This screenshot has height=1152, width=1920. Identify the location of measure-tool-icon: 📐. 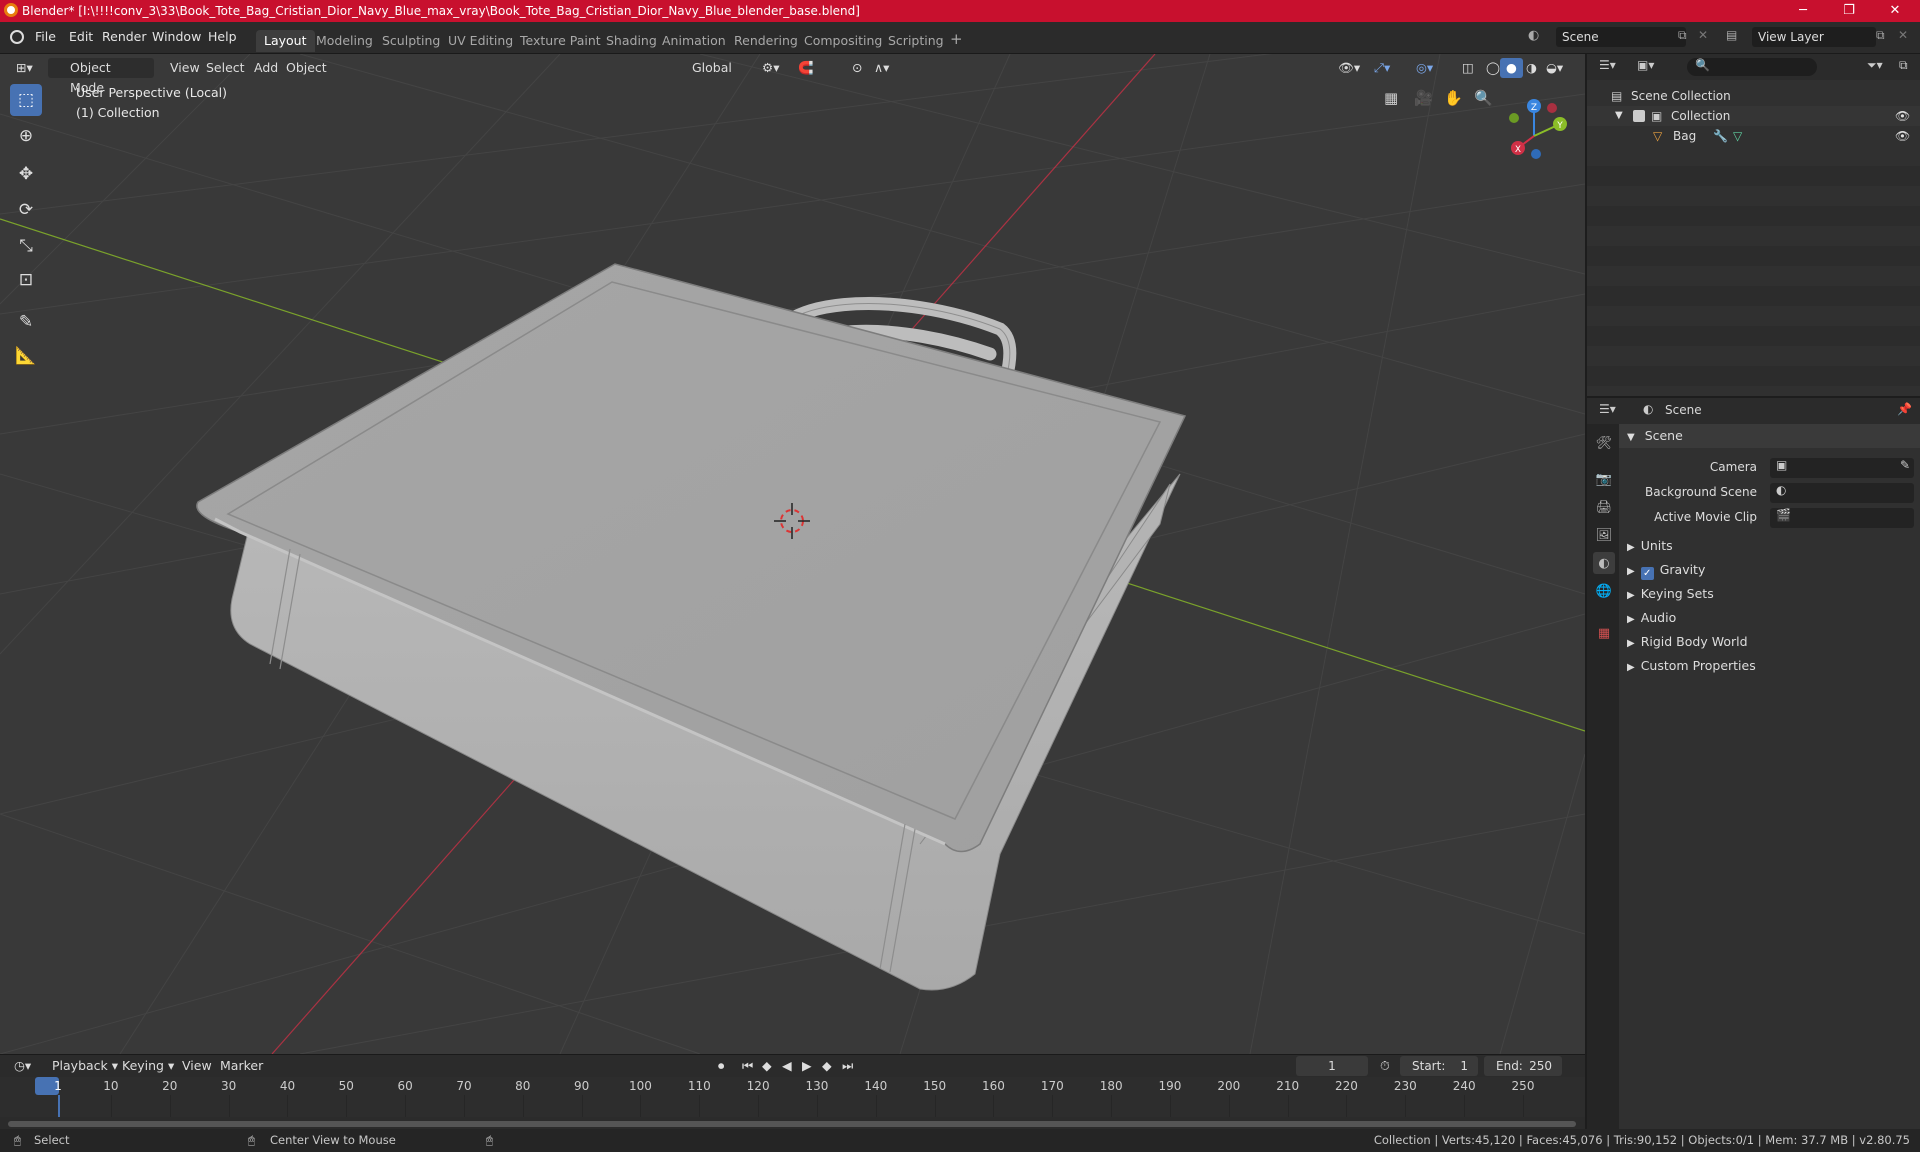
(26, 356).